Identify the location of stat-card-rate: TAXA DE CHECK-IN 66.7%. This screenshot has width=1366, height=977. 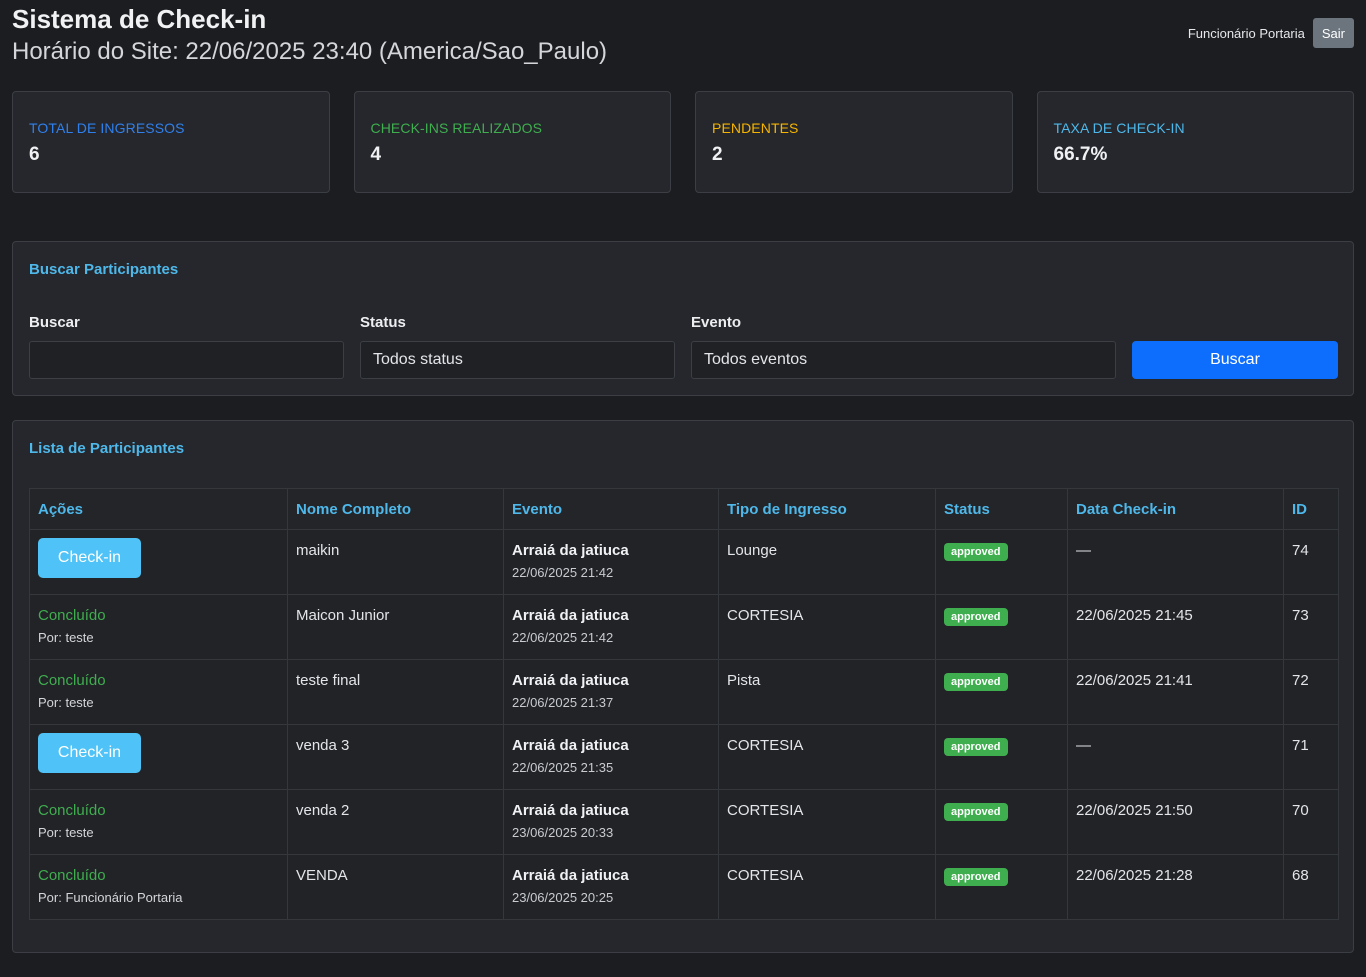
(1195, 142).